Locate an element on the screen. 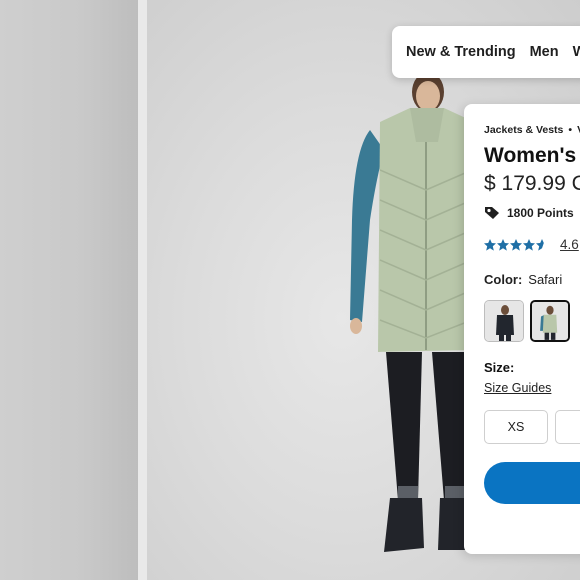 The width and height of the screenshot is (580, 580). color-label: Color: is located at coordinates (503, 279).